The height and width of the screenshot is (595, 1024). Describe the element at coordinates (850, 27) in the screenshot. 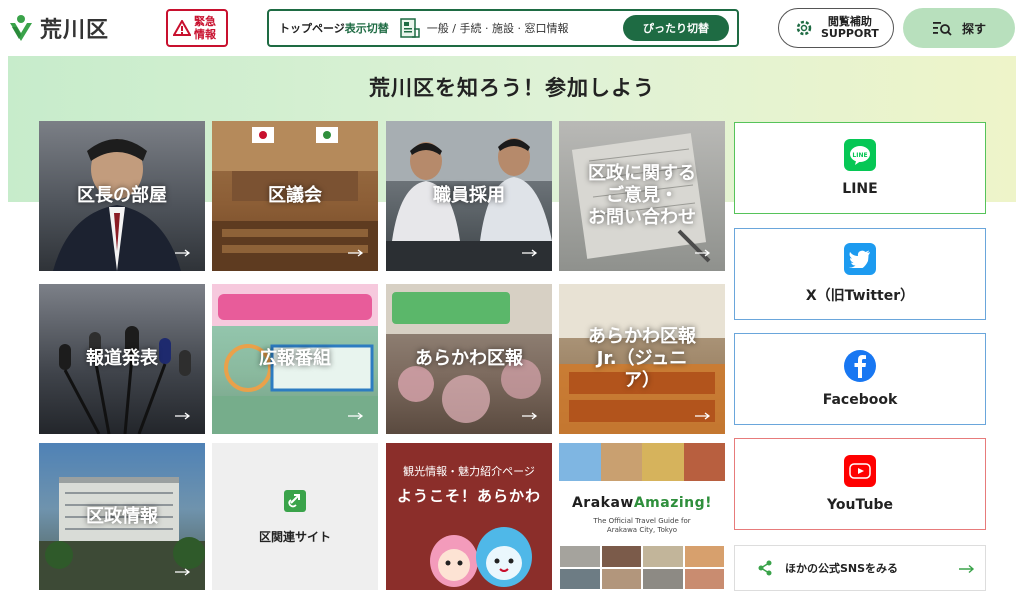

I see `support-label: 閲覧補助 SUPPORT` at that location.